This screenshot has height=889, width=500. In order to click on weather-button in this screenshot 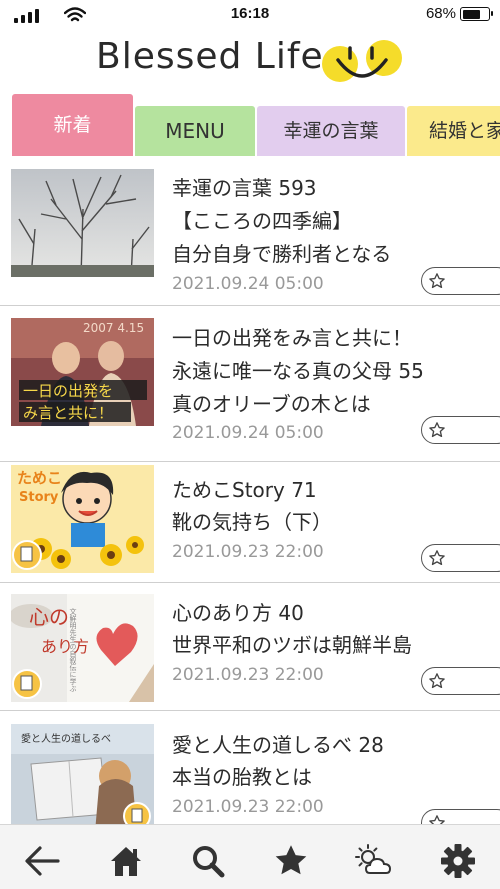, I will do `click(374, 861)`.